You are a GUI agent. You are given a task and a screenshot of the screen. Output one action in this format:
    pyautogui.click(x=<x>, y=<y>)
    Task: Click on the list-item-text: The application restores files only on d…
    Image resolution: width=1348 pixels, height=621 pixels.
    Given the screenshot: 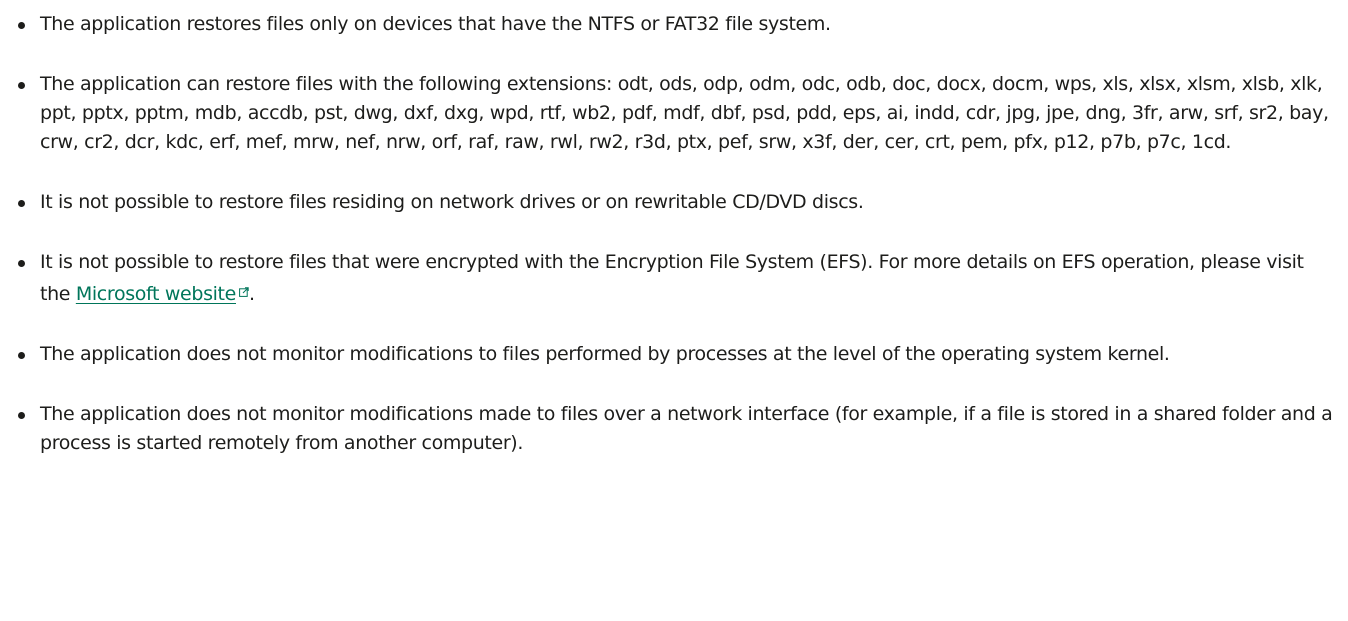 What is the action you would take?
    pyautogui.click(x=435, y=24)
    